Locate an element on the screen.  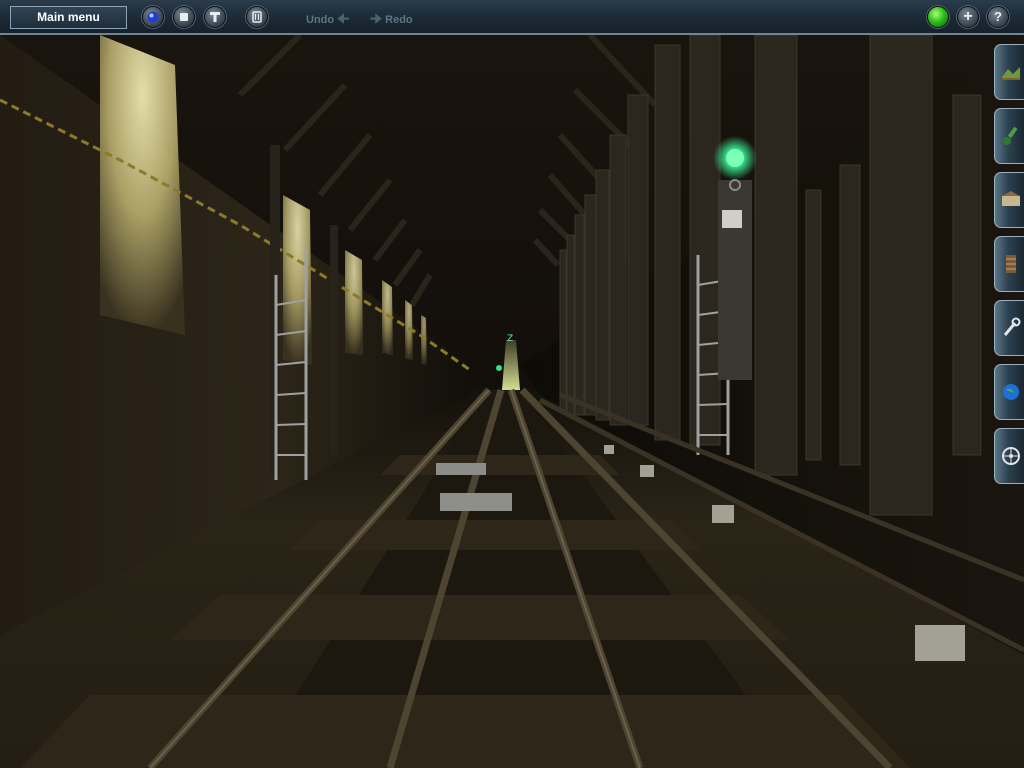
top-toolbar: Main menu Undo 🠈 🠊 Redo + ? is located at coordinates (512, 17).